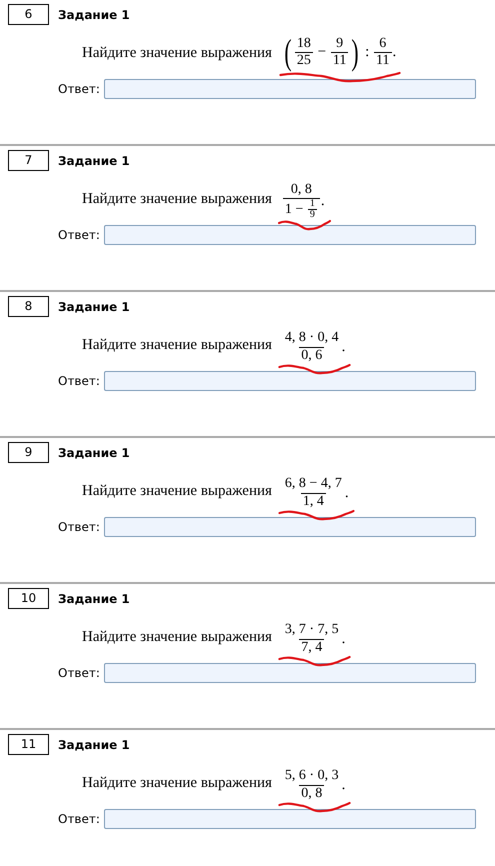 This screenshot has height=866, width=495. Describe the element at coordinates (28, 14) in the screenshot. I see `task-number: 6` at that location.